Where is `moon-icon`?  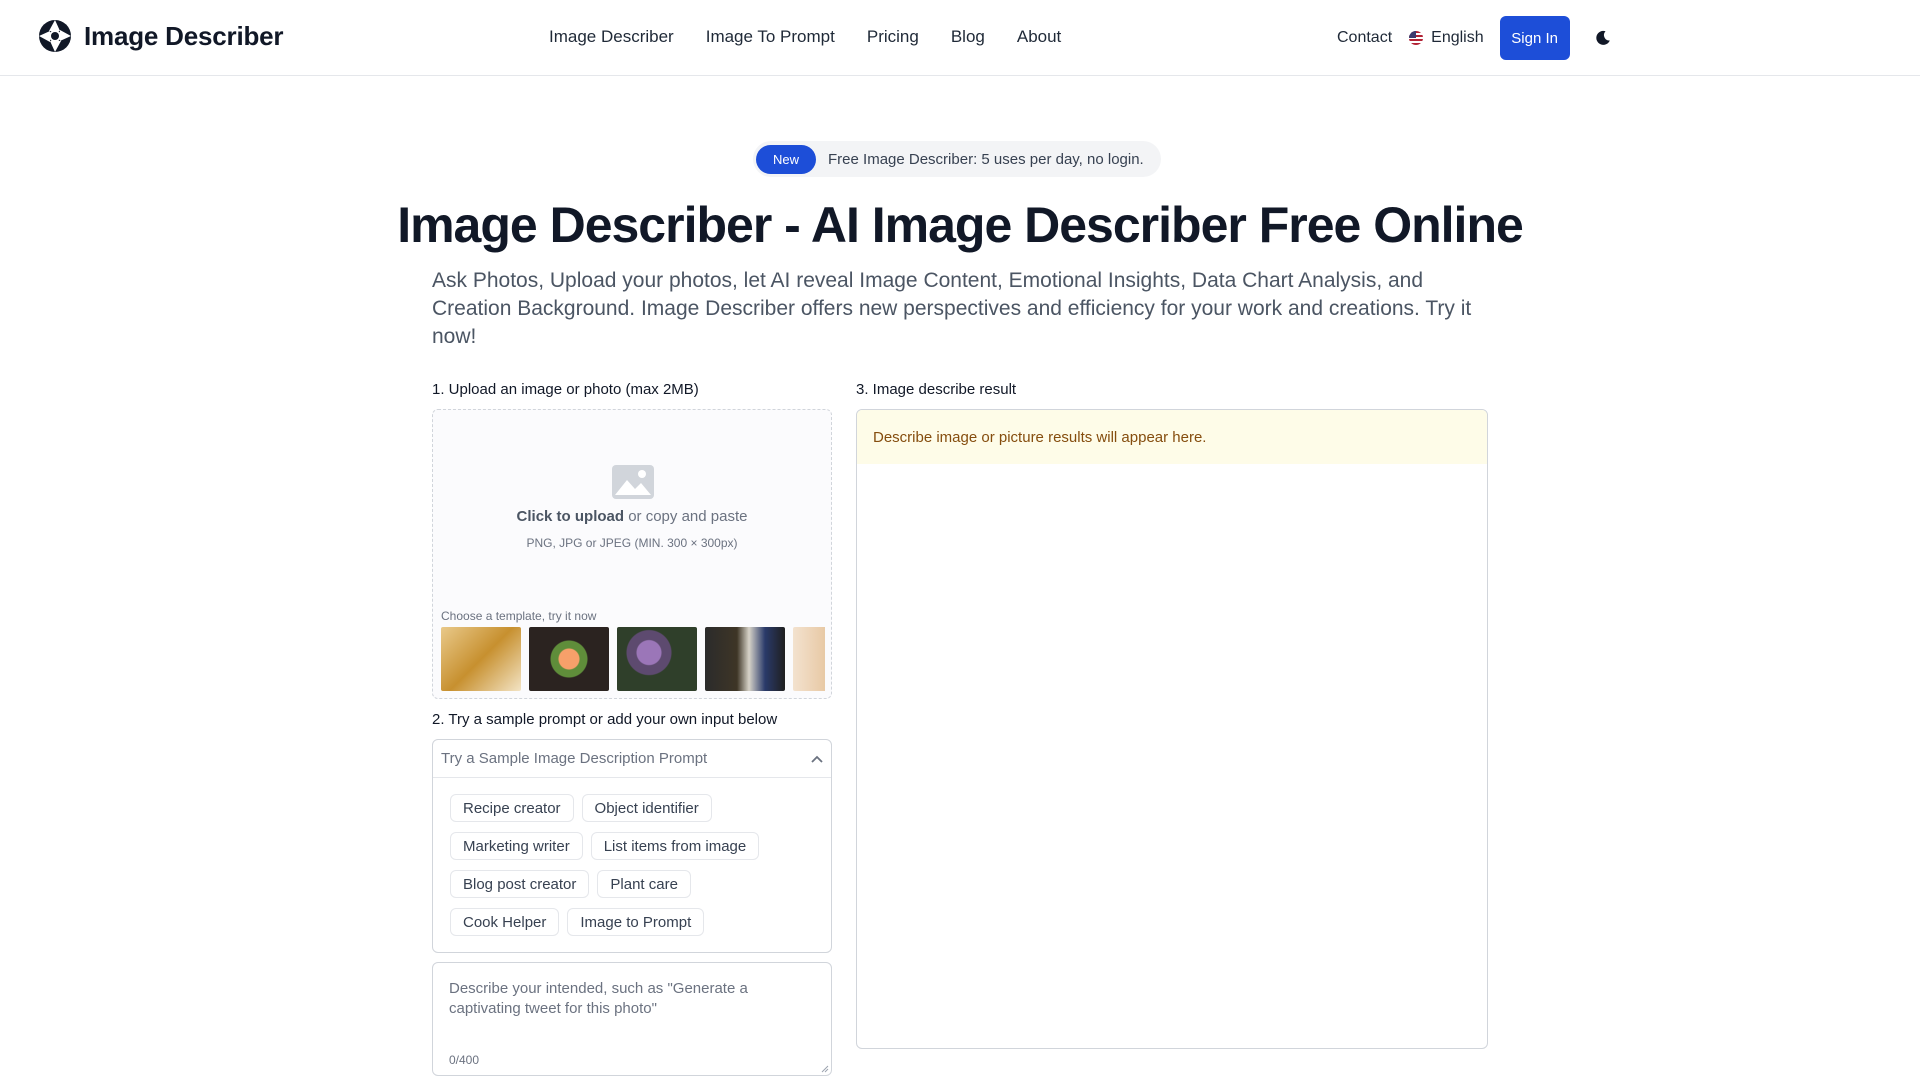 moon-icon is located at coordinates (1603, 38).